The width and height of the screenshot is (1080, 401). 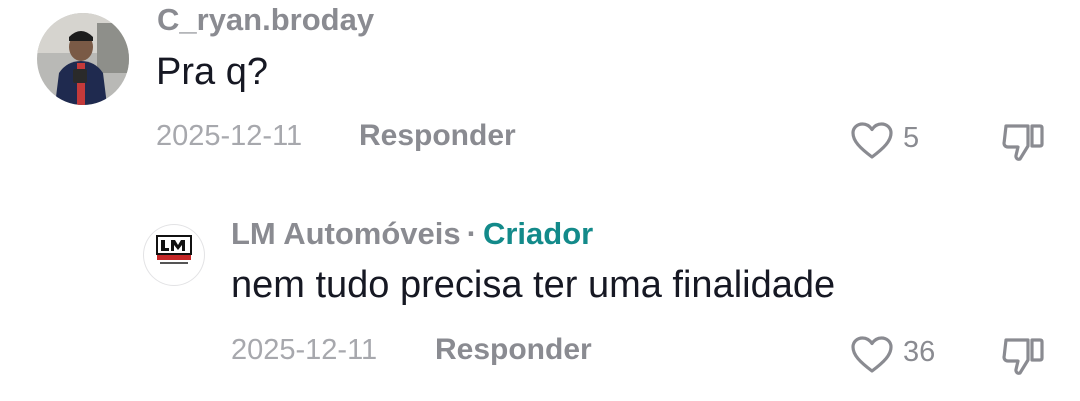 I want to click on comment-username: C_ryan.broday, so click(x=265, y=20).